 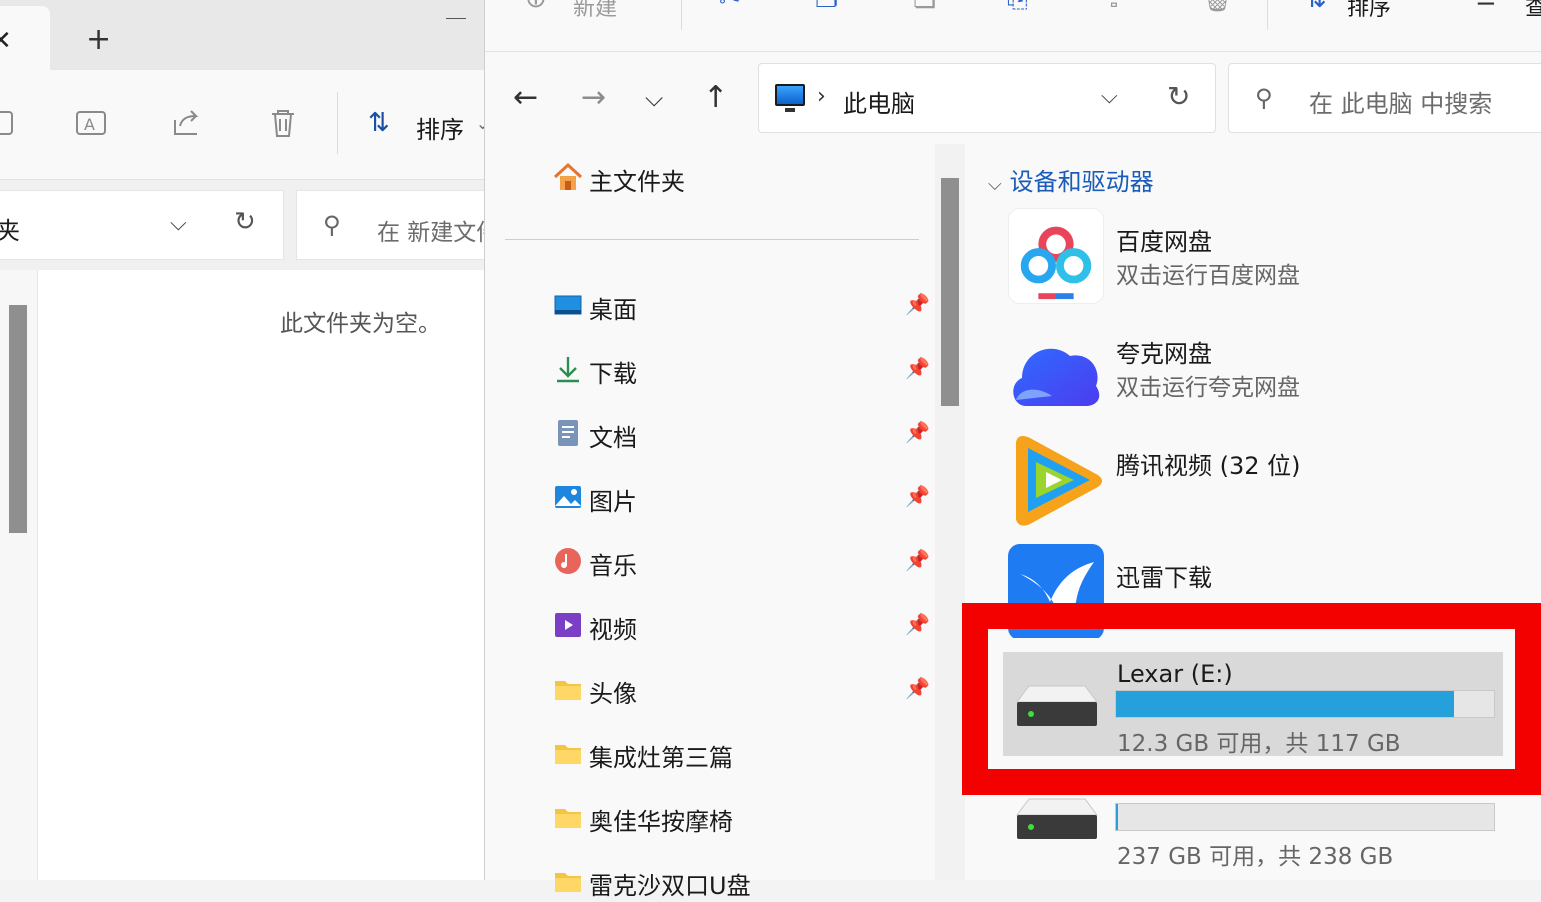 What do you see at coordinates (743, 626) in the screenshot?
I see `nav-item-6: 视频 📌` at bounding box center [743, 626].